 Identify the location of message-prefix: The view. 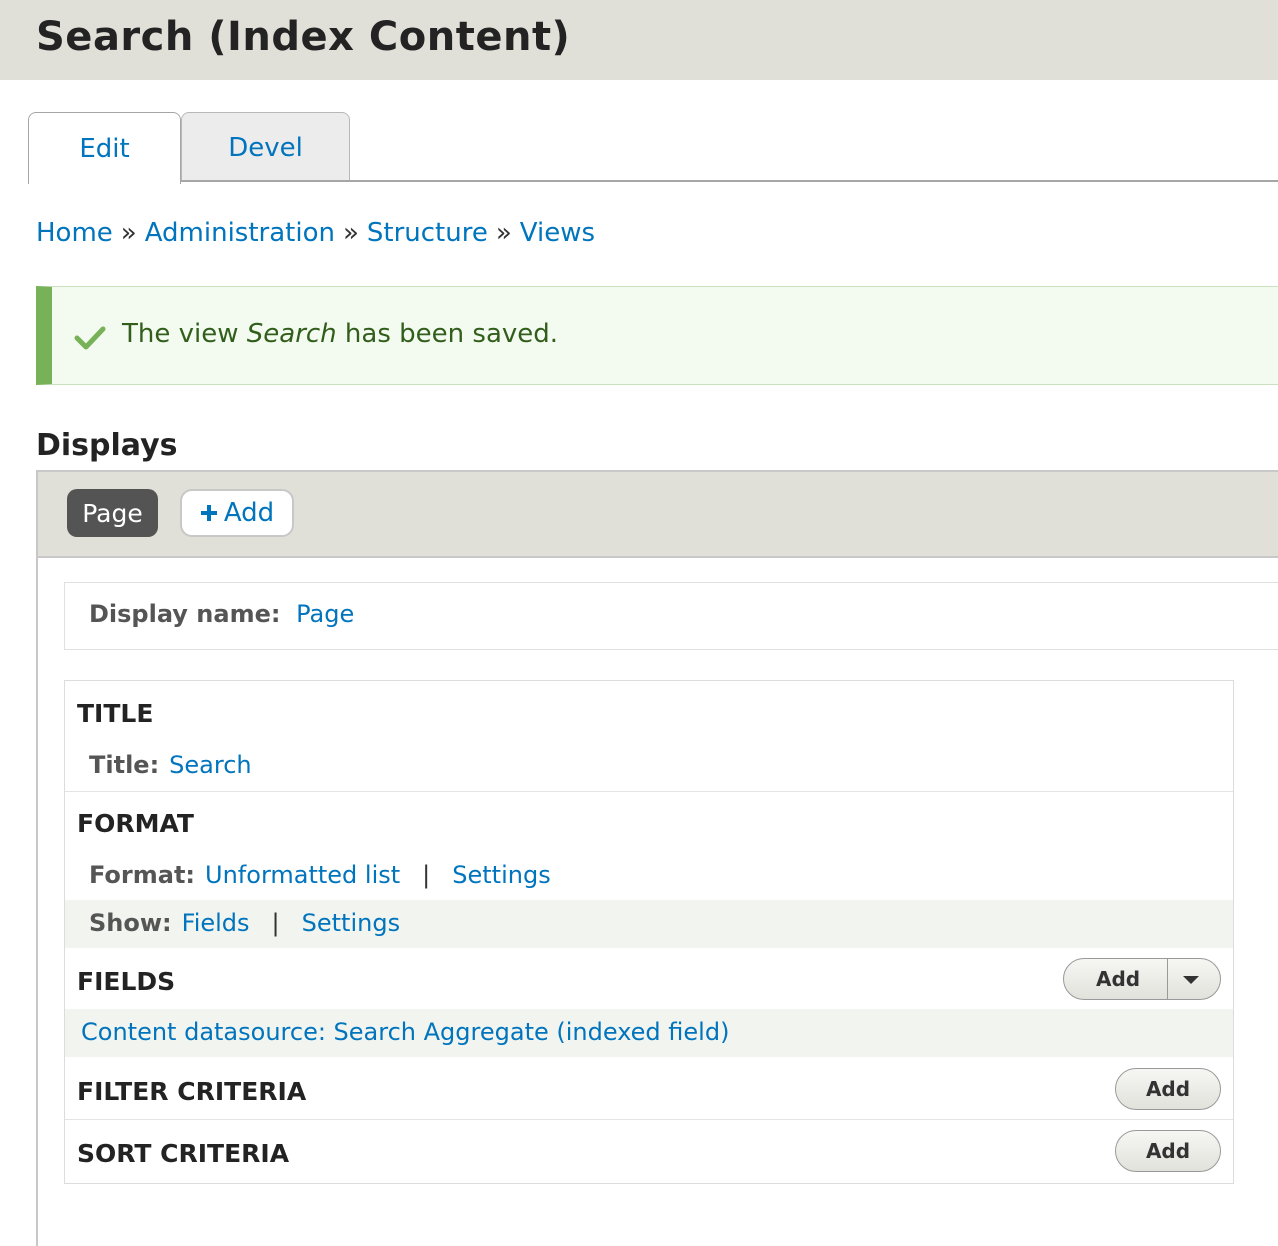
(184, 334).